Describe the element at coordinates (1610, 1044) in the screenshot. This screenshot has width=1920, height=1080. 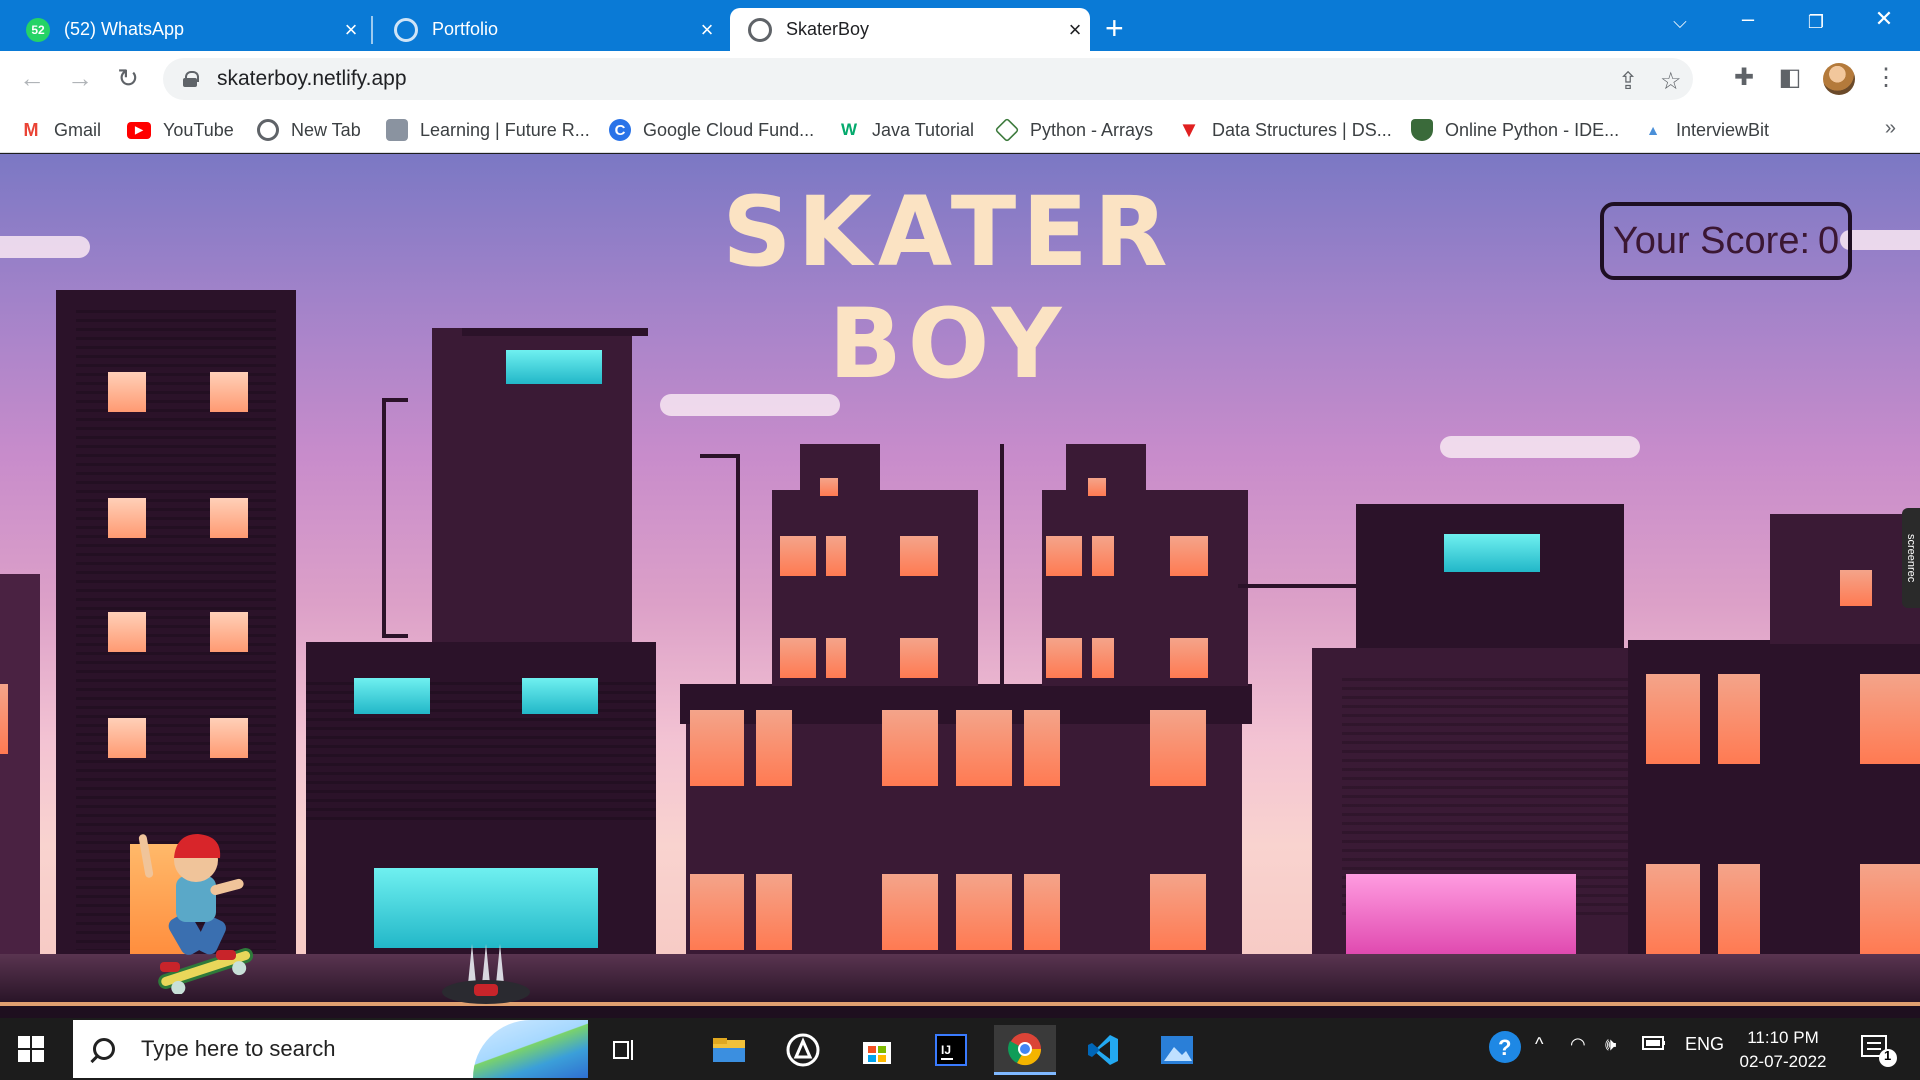
I see `volume-icon: 🕪` at that location.